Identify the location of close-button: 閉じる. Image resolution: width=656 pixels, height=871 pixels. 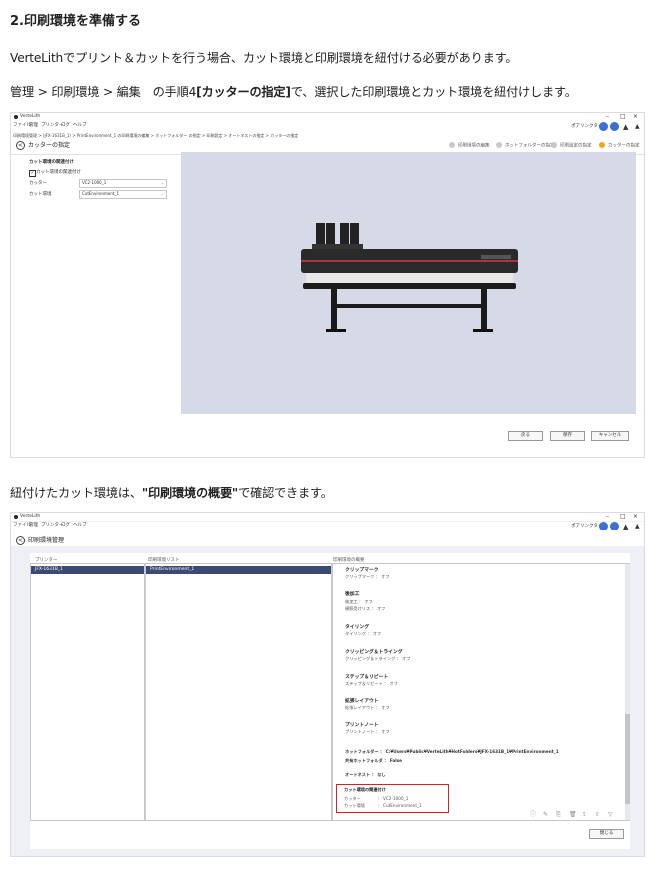
(606, 834).